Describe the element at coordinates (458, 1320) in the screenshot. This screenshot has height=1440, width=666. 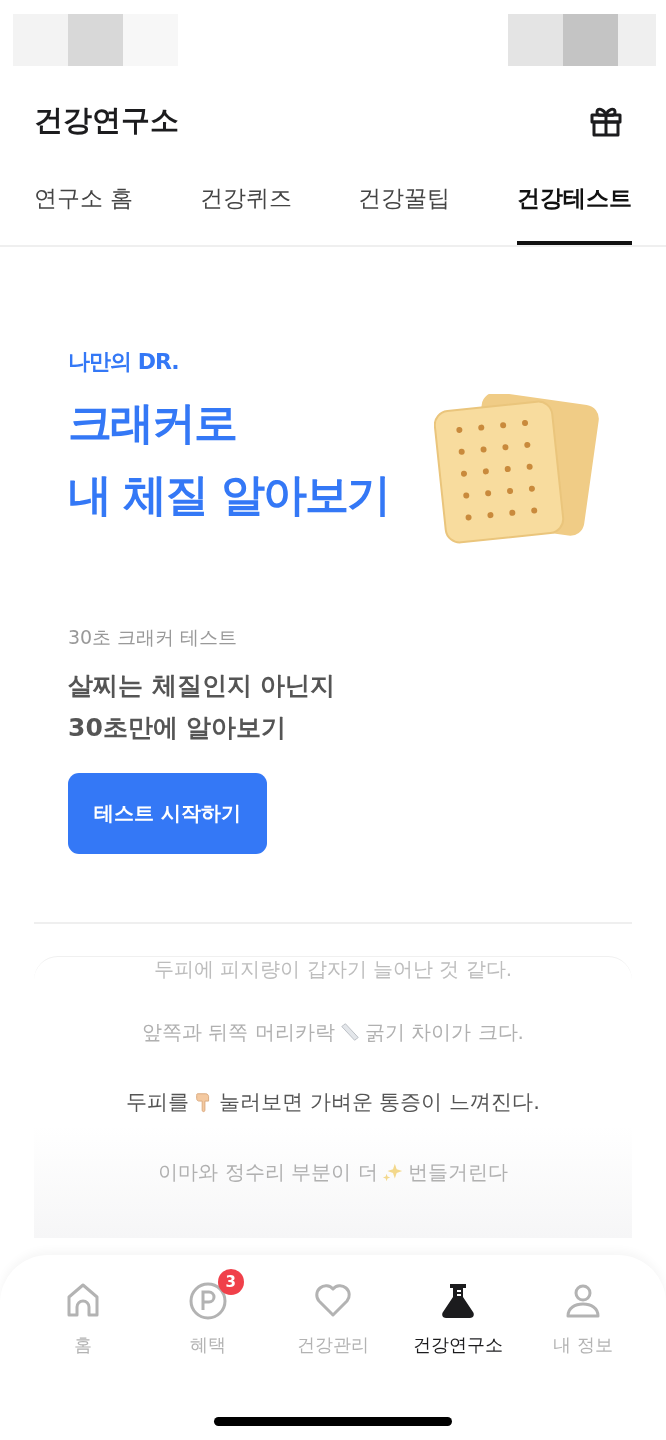
I see `nav-item: 건강연구소` at that location.